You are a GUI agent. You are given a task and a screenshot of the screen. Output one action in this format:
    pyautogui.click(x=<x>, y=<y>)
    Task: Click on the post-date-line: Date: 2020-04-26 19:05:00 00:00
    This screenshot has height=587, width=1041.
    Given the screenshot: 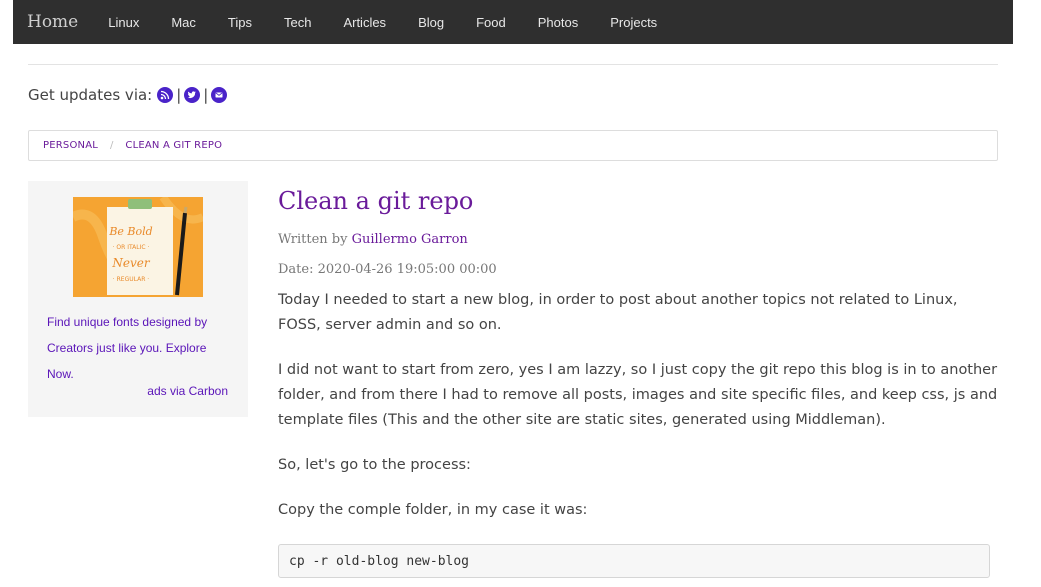 What is the action you would take?
    pyautogui.click(x=387, y=269)
    